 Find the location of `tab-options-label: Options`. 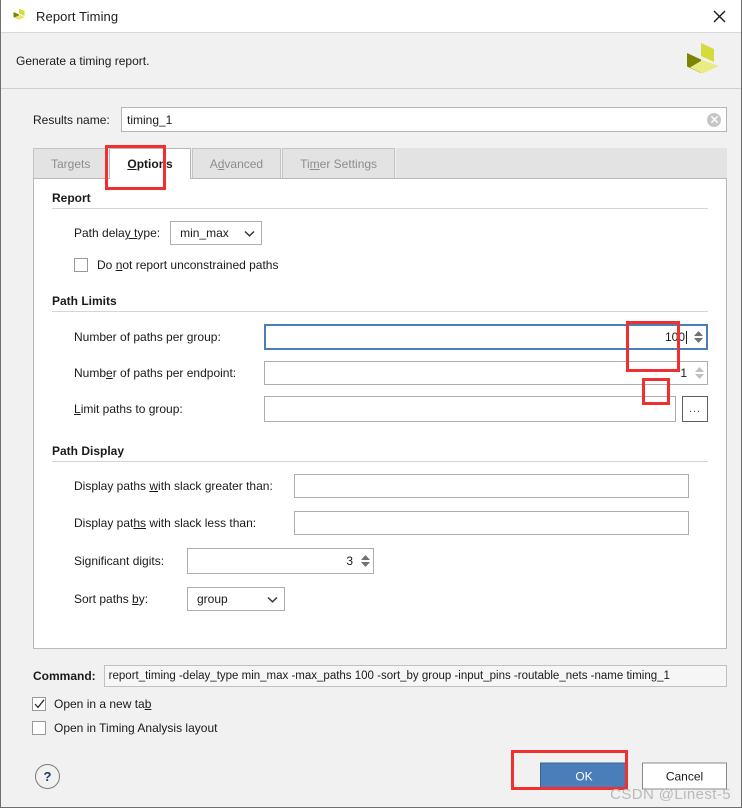

tab-options-label: Options is located at coordinates (150, 164).